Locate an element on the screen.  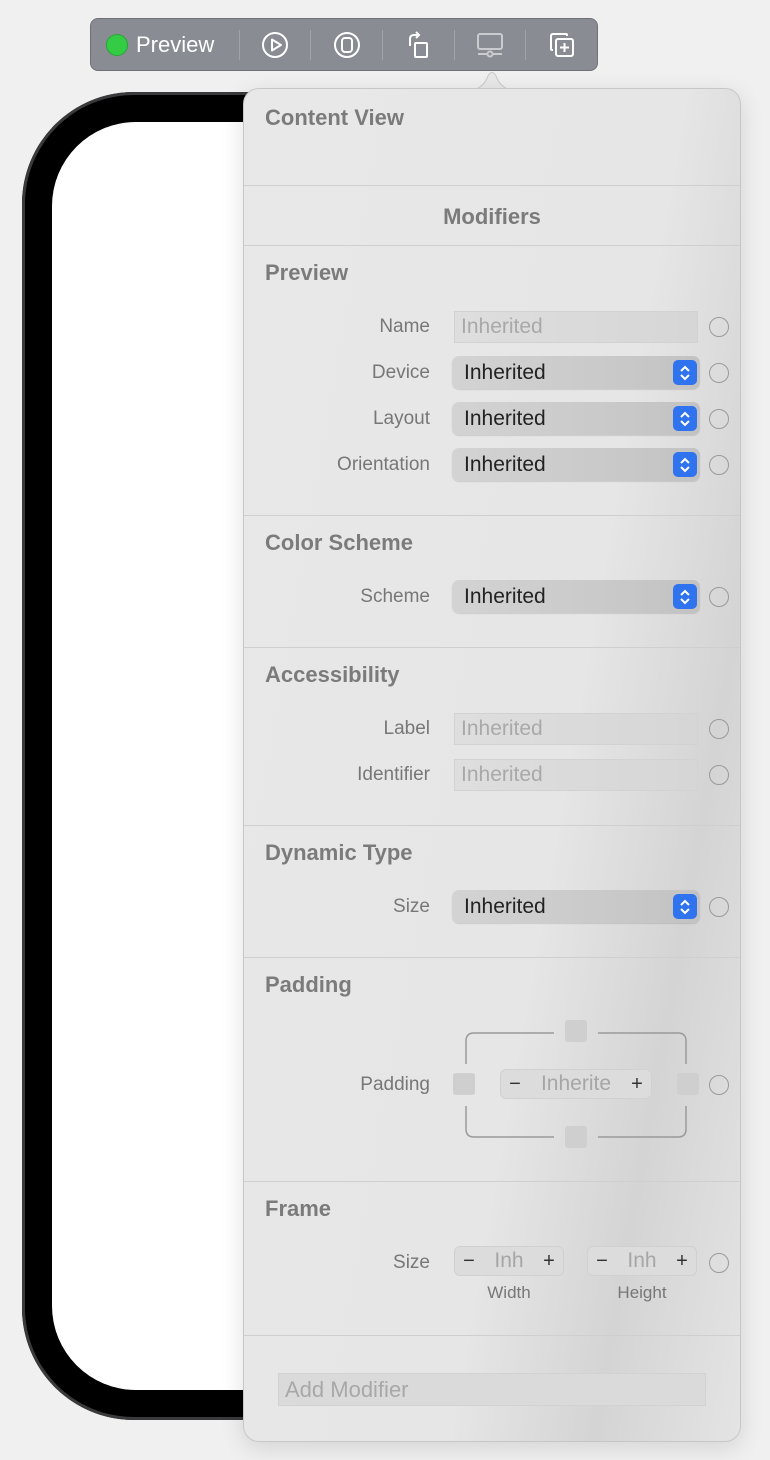
rotate-device-icon is located at coordinates (419, 44).